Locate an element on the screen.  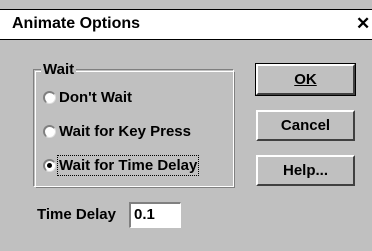
cancel-button: Cancel is located at coordinates (305, 125).